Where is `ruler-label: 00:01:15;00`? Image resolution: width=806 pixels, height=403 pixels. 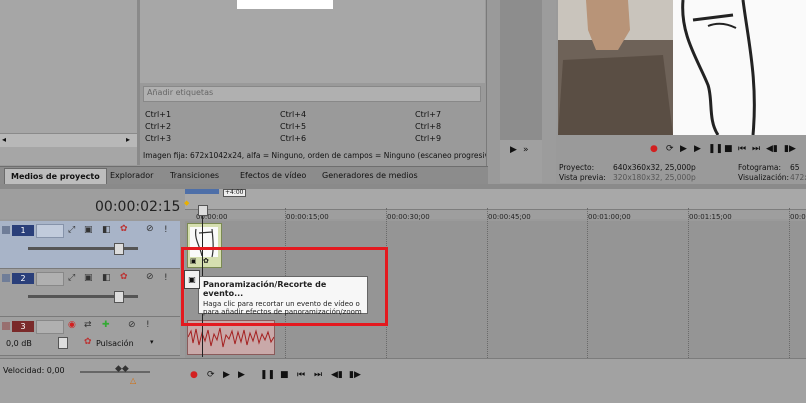 ruler-label: 00:01:15;00 is located at coordinates (710, 217).